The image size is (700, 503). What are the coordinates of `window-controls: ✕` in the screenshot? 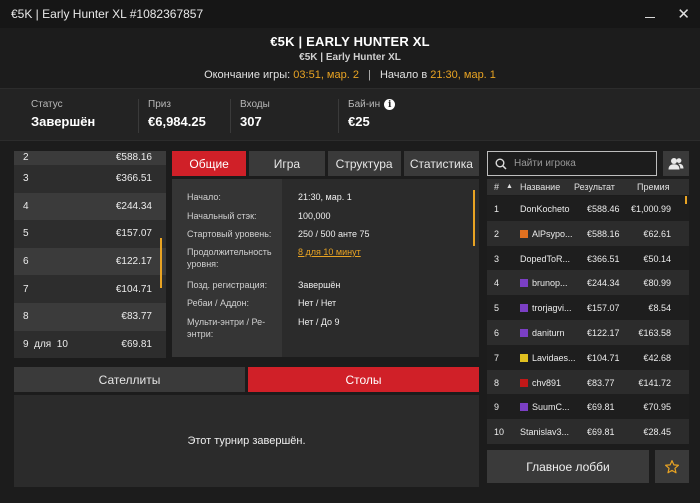 It's located at (667, 14).